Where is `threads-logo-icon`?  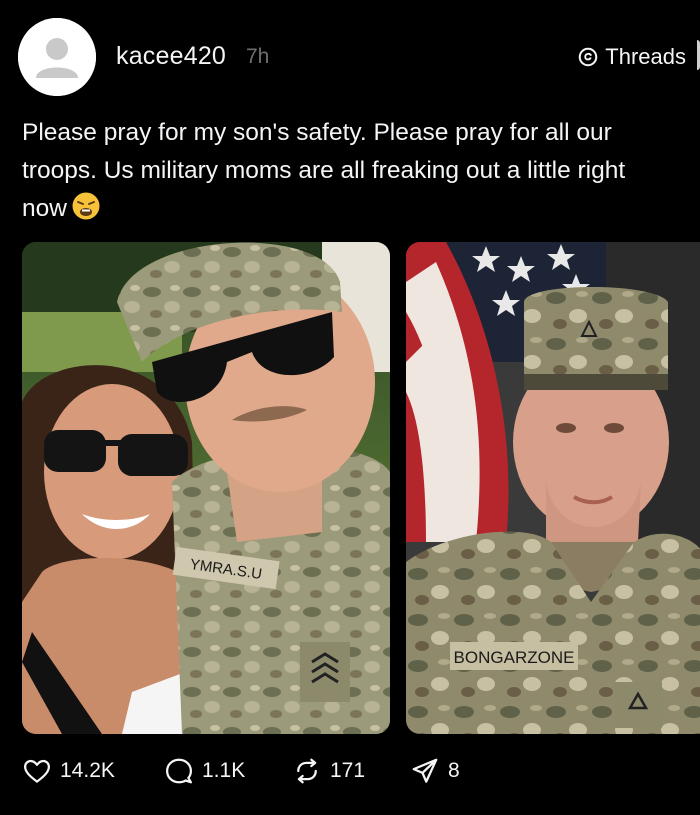 threads-logo-icon is located at coordinates (588, 57).